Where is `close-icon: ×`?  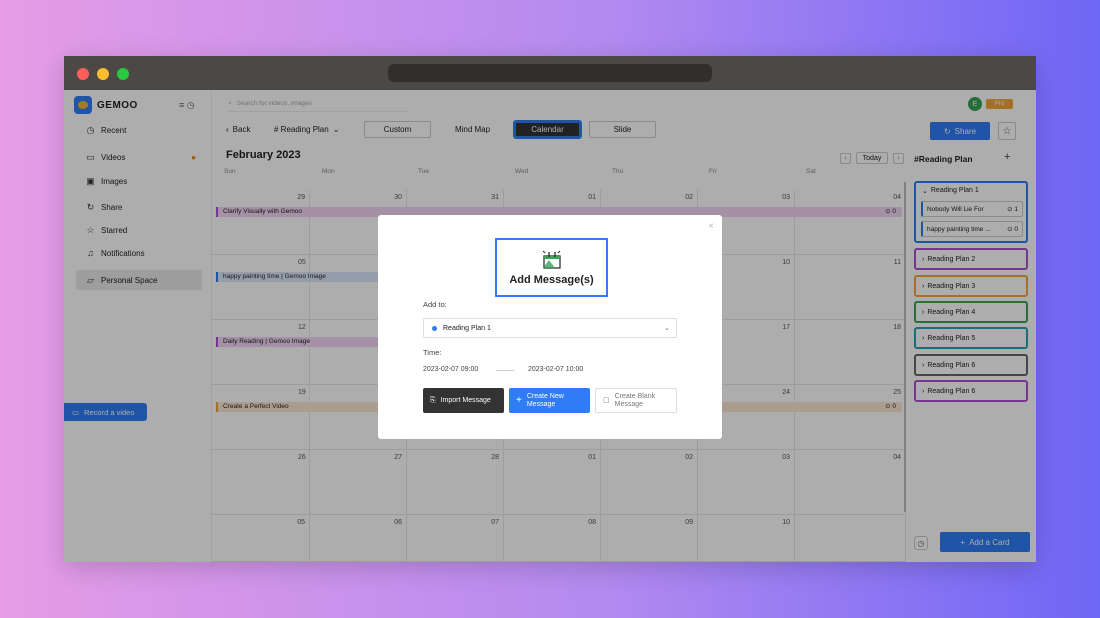 close-icon: × is located at coordinates (711, 226).